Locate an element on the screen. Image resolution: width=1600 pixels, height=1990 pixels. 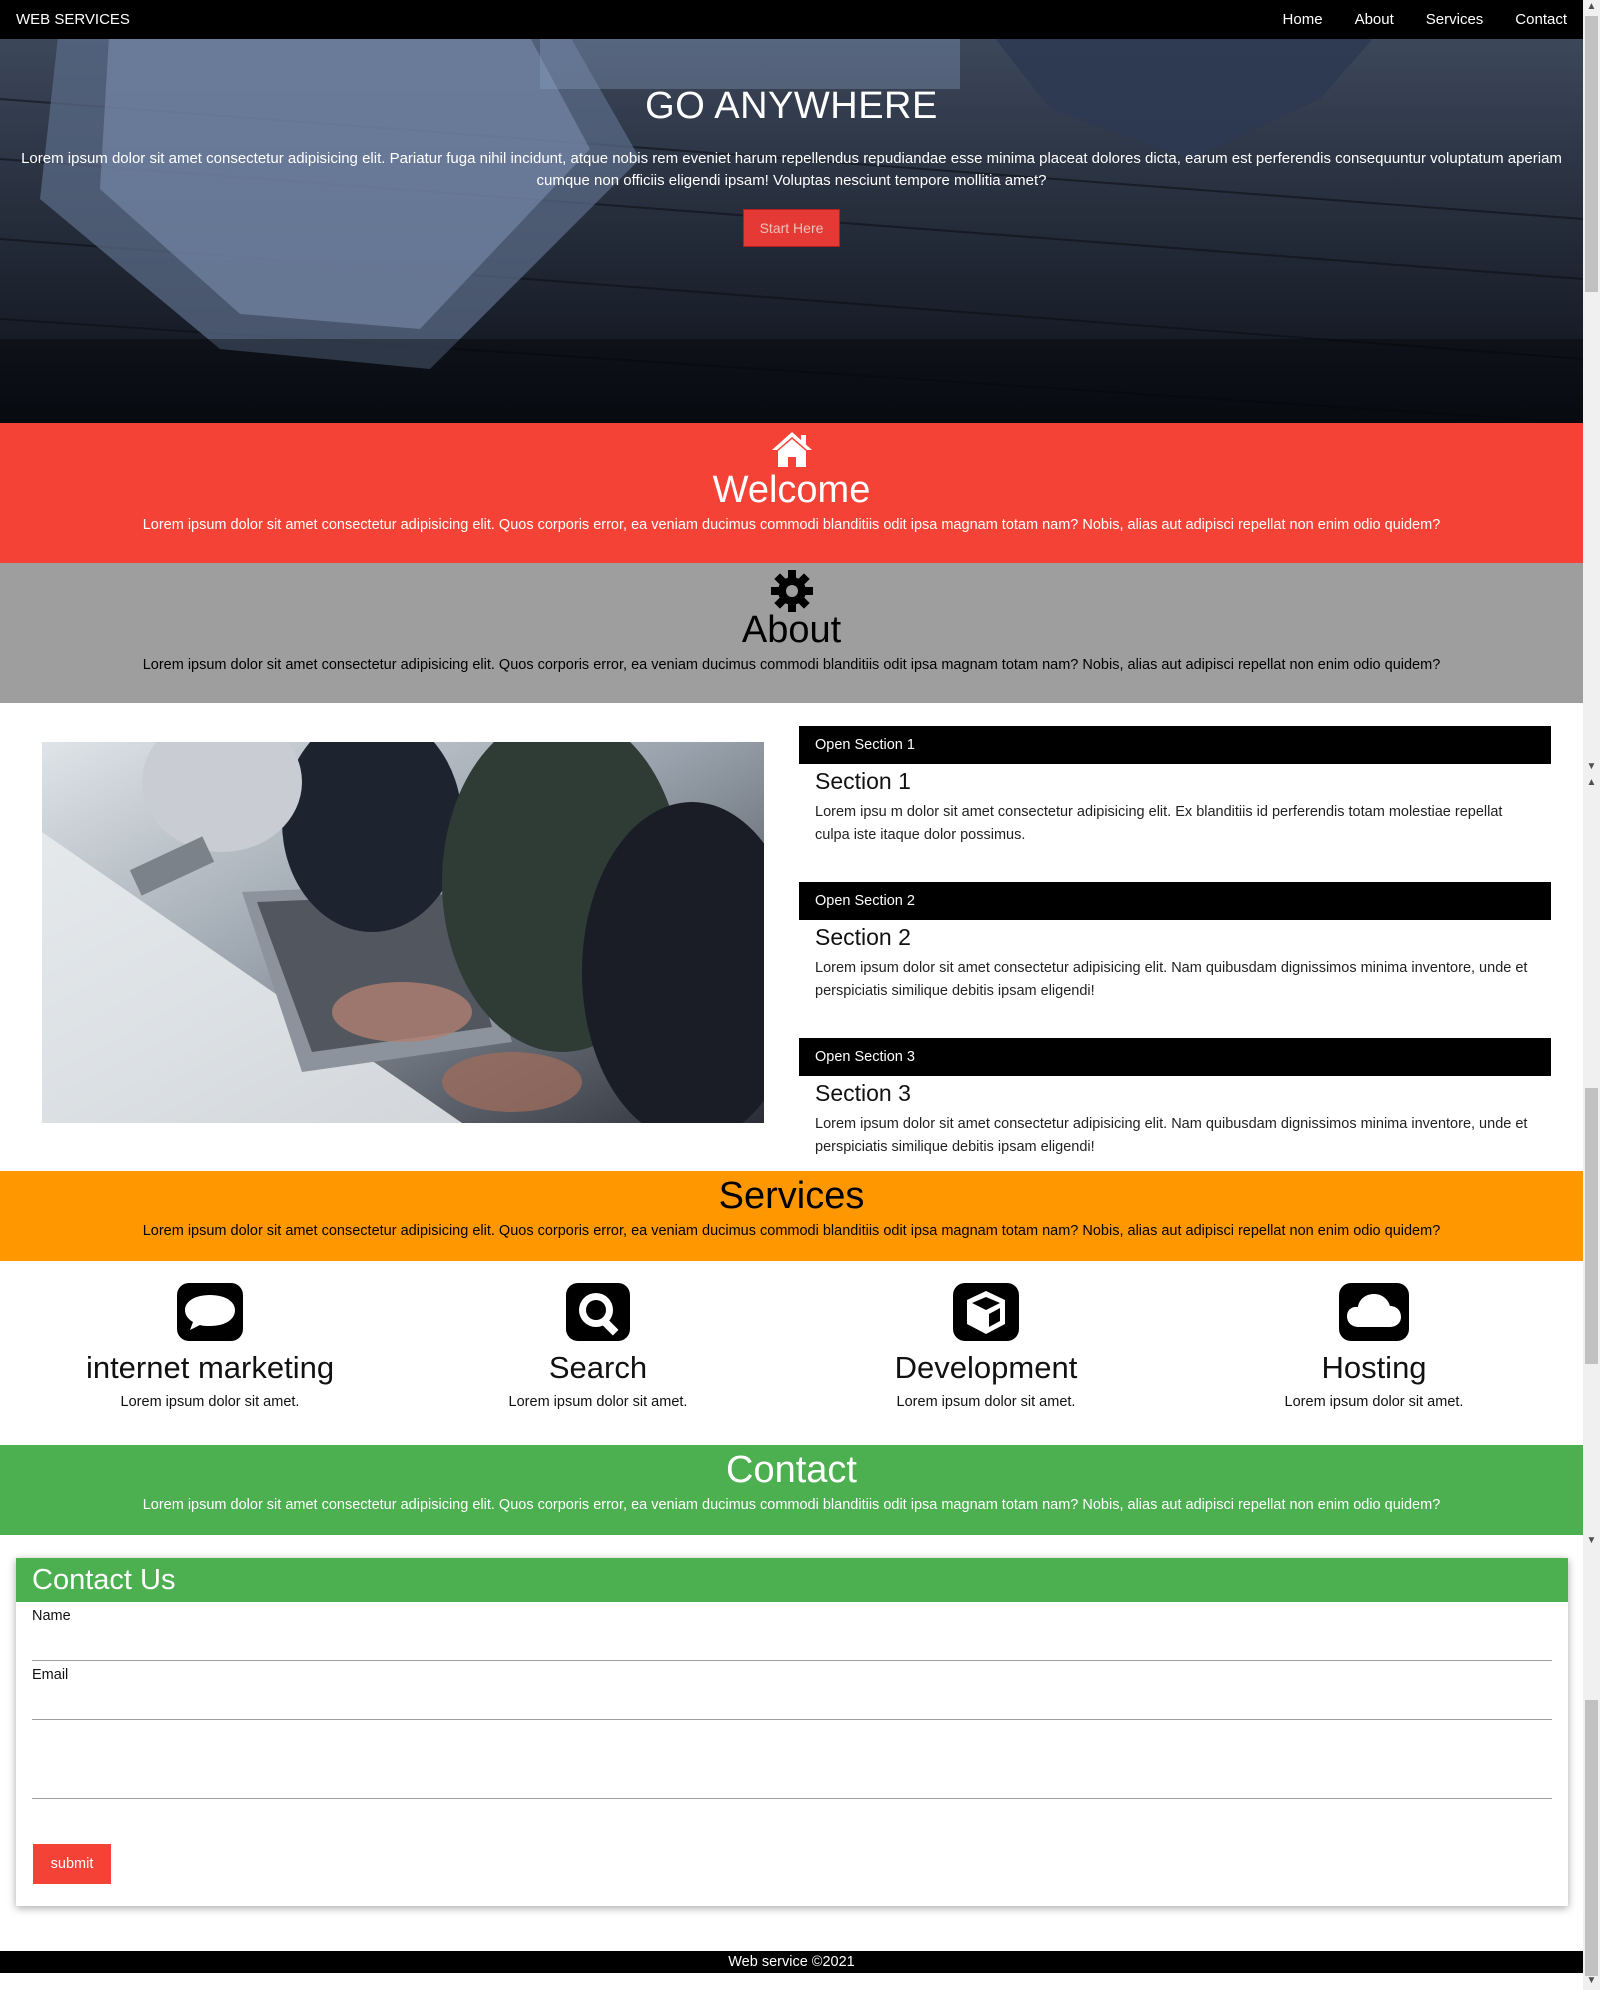
footer-text: Web service ©2021 is located at coordinates (791, 1962).